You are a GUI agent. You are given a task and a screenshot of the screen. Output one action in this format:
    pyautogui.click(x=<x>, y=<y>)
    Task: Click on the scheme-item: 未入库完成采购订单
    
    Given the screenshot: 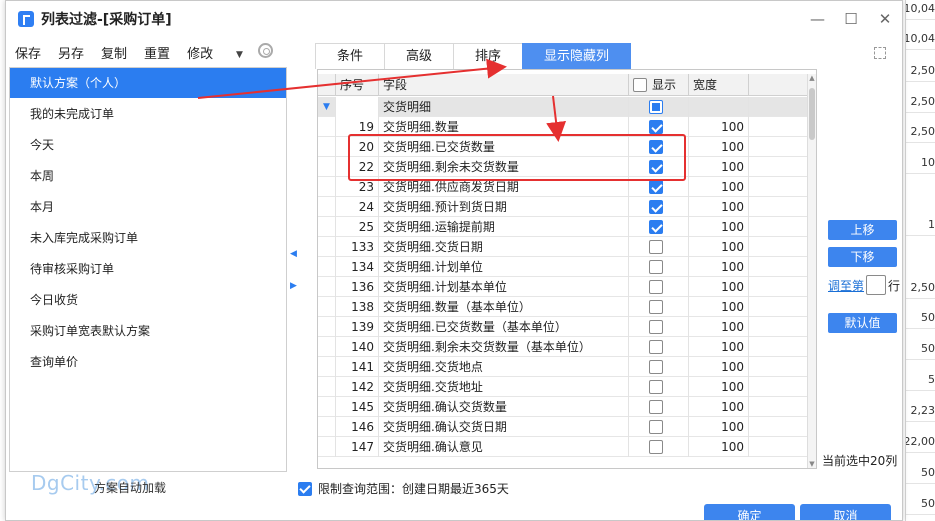 What is the action you would take?
    pyautogui.click(x=148, y=238)
    